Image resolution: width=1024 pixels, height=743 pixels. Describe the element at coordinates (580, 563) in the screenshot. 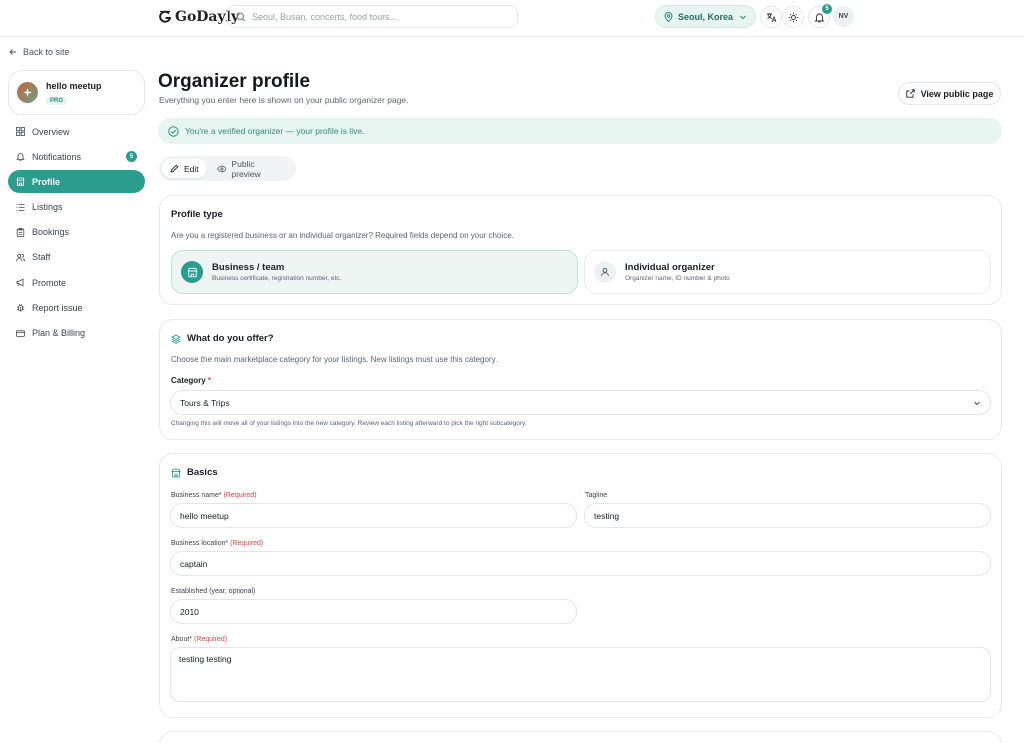

I see `business-location-input: captain` at that location.